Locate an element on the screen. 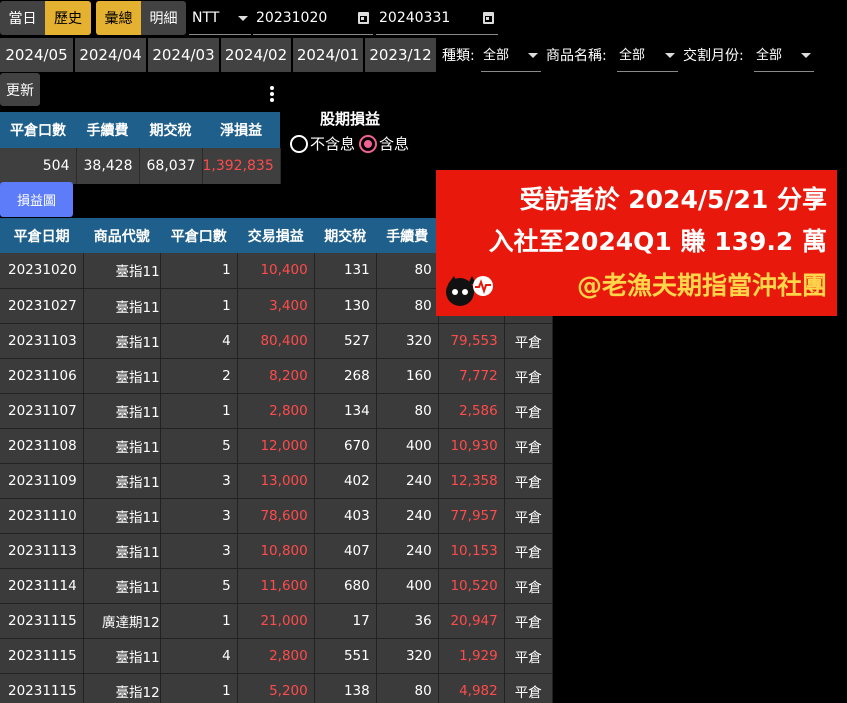 The width and height of the screenshot is (847, 703). table-row: 20231106 臺指11 2 8,200 268 160 7,772 平倉 is located at coordinates (276, 376).